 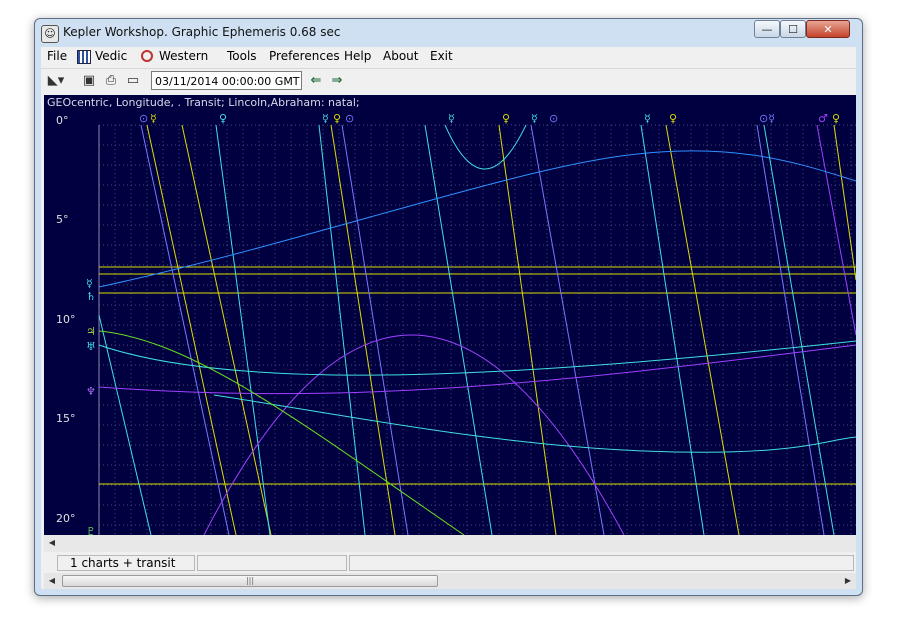 What do you see at coordinates (450, 543) in the screenshot?
I see `chart-scrollbar: ◀` at bounding box center [450, 543].